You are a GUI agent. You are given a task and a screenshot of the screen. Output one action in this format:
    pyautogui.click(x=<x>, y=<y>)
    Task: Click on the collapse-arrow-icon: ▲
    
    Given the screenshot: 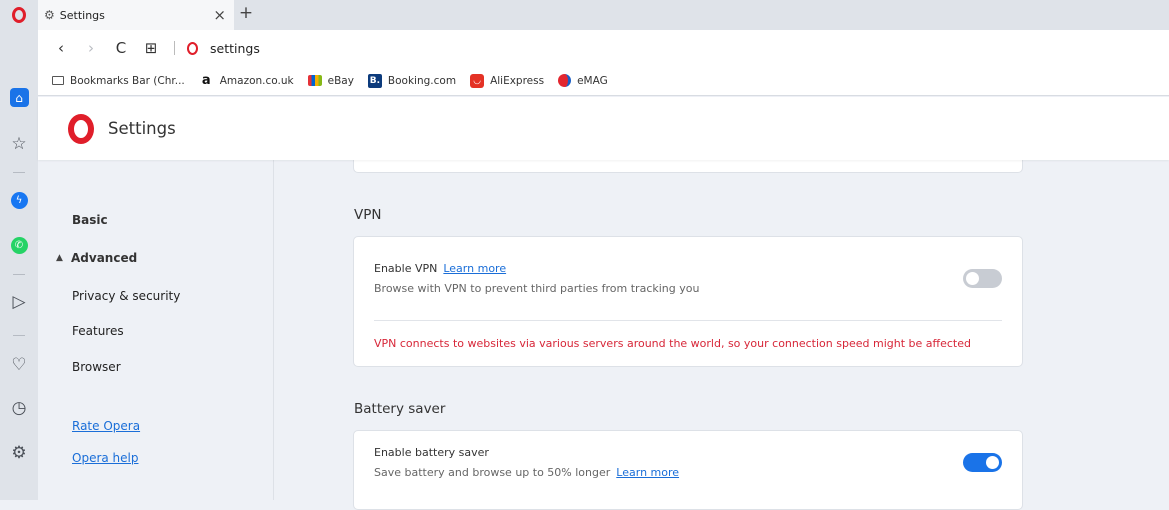 What is the action you would take?
    pyautogui.click(x=59, y=258)
    